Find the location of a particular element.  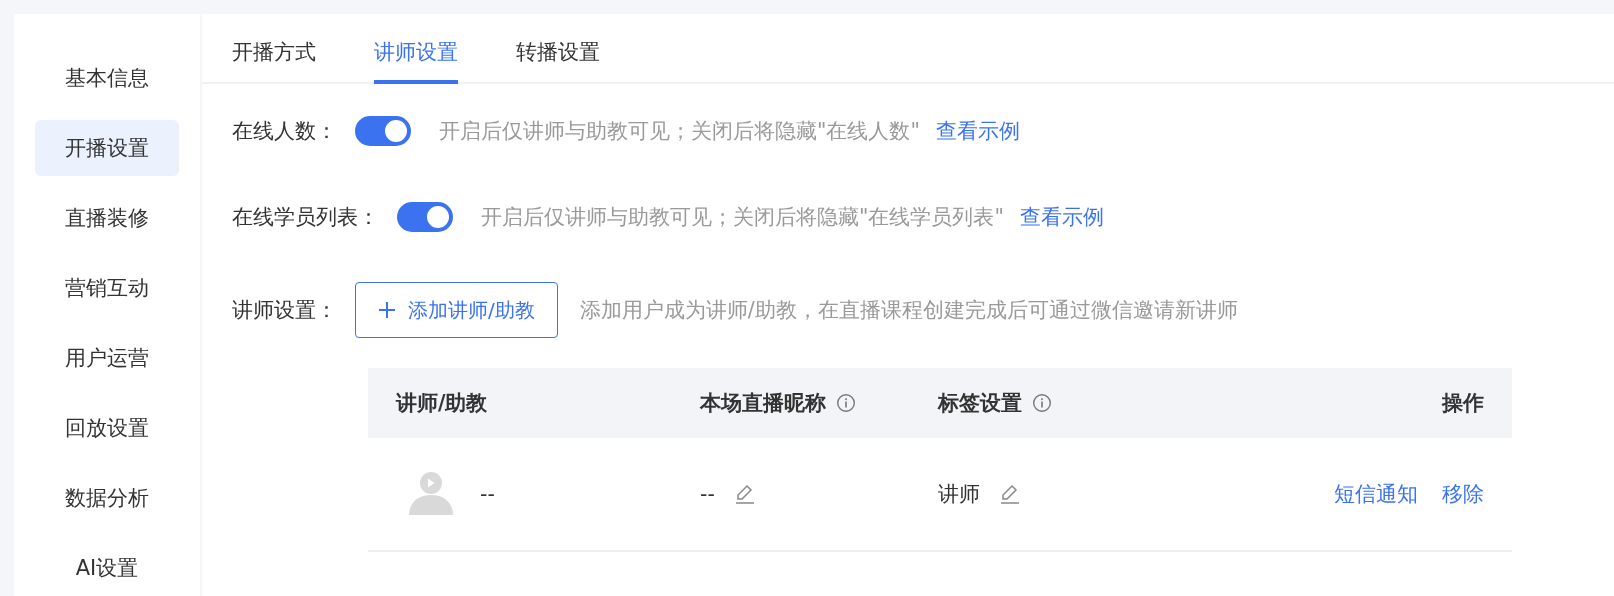

sidebar-item: 回放设置 is located at coordinates (107, 428).